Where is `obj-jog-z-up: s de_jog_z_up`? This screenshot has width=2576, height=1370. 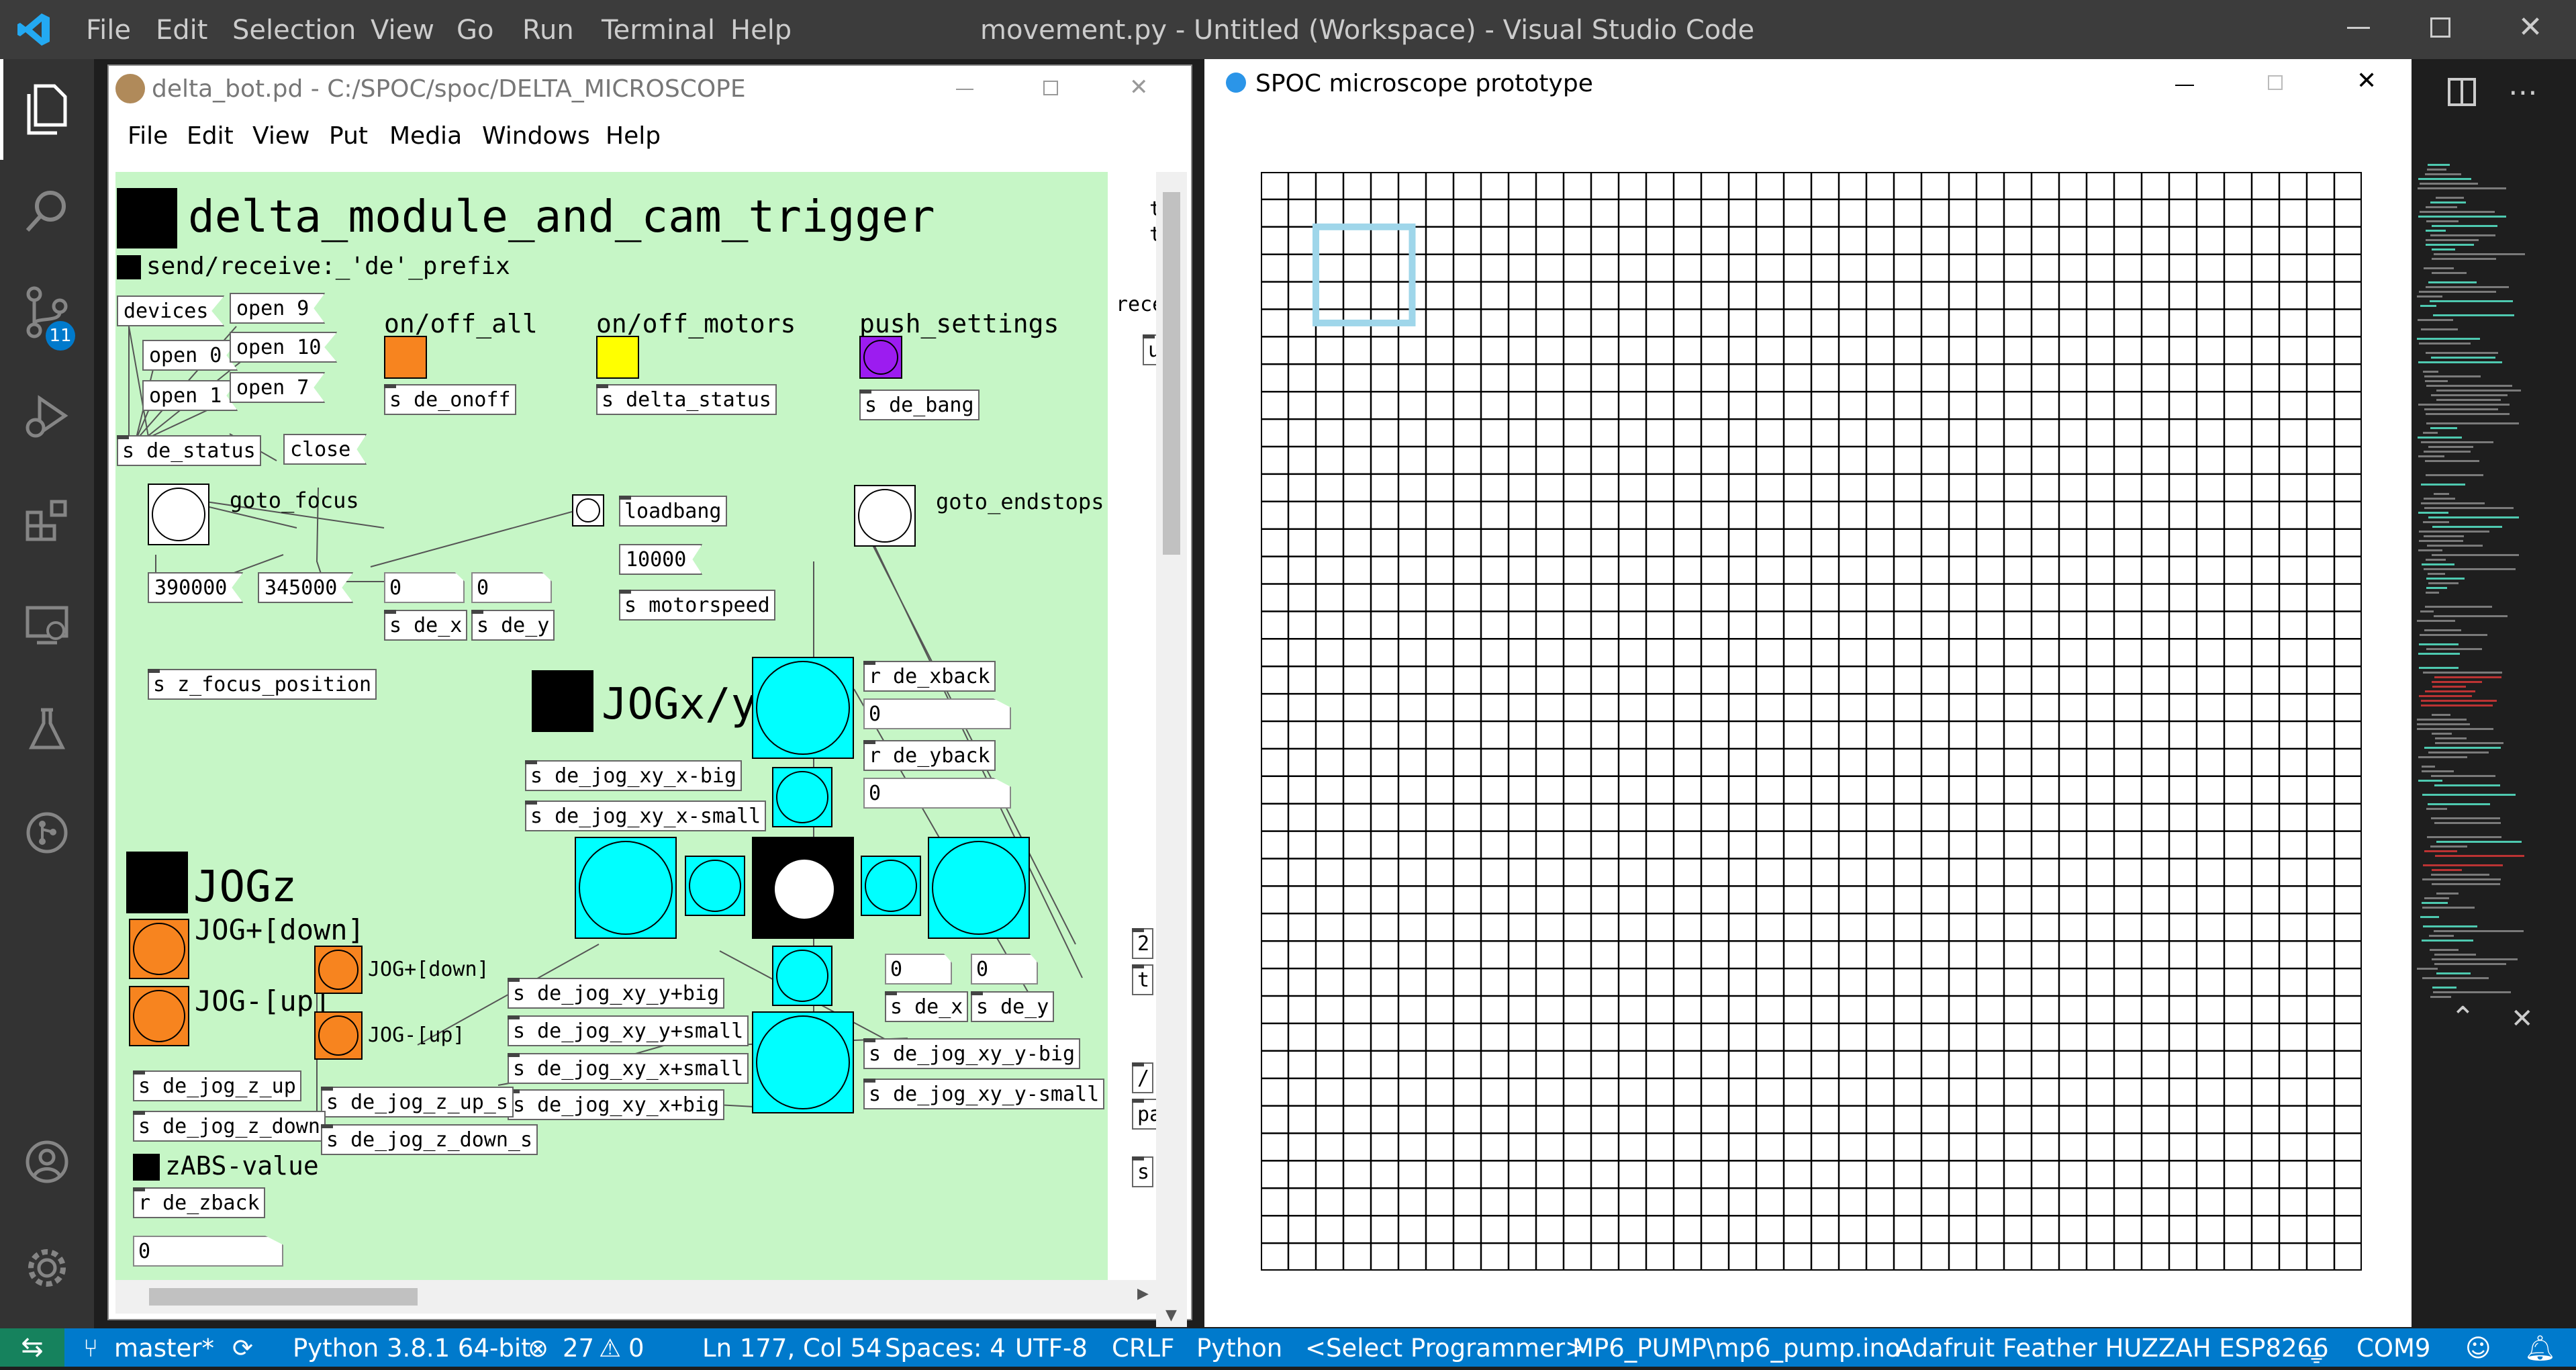 obj-jog-z-up: s de_jog_z_up is located at coordinates (217, 1085).